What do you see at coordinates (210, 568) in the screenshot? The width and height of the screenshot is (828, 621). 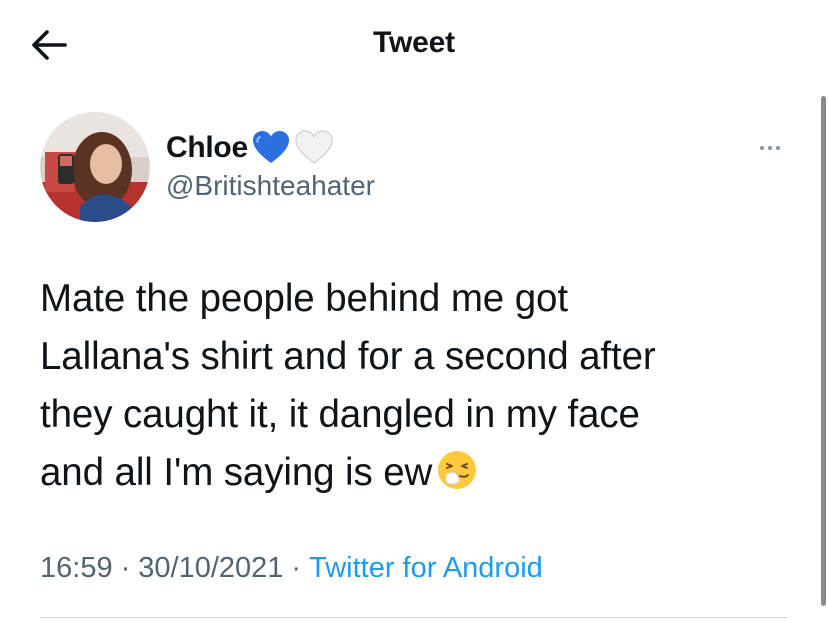 I see `tweet-date: 30/10/2021` at bounding box center [210, 568].